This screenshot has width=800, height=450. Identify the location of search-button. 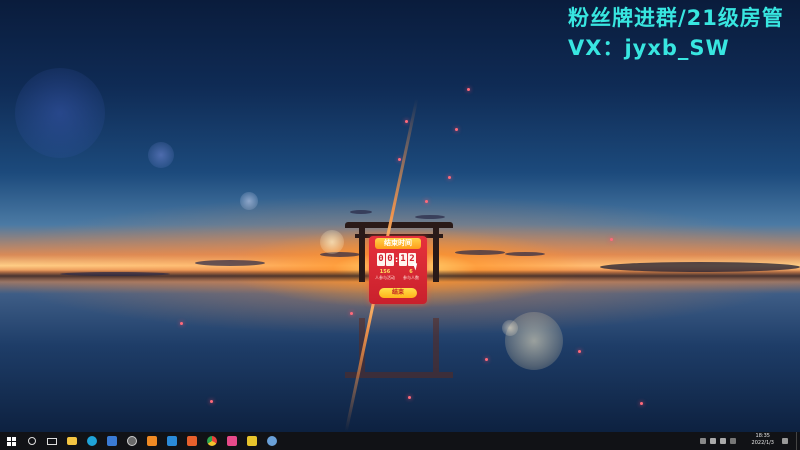
(32, 441).